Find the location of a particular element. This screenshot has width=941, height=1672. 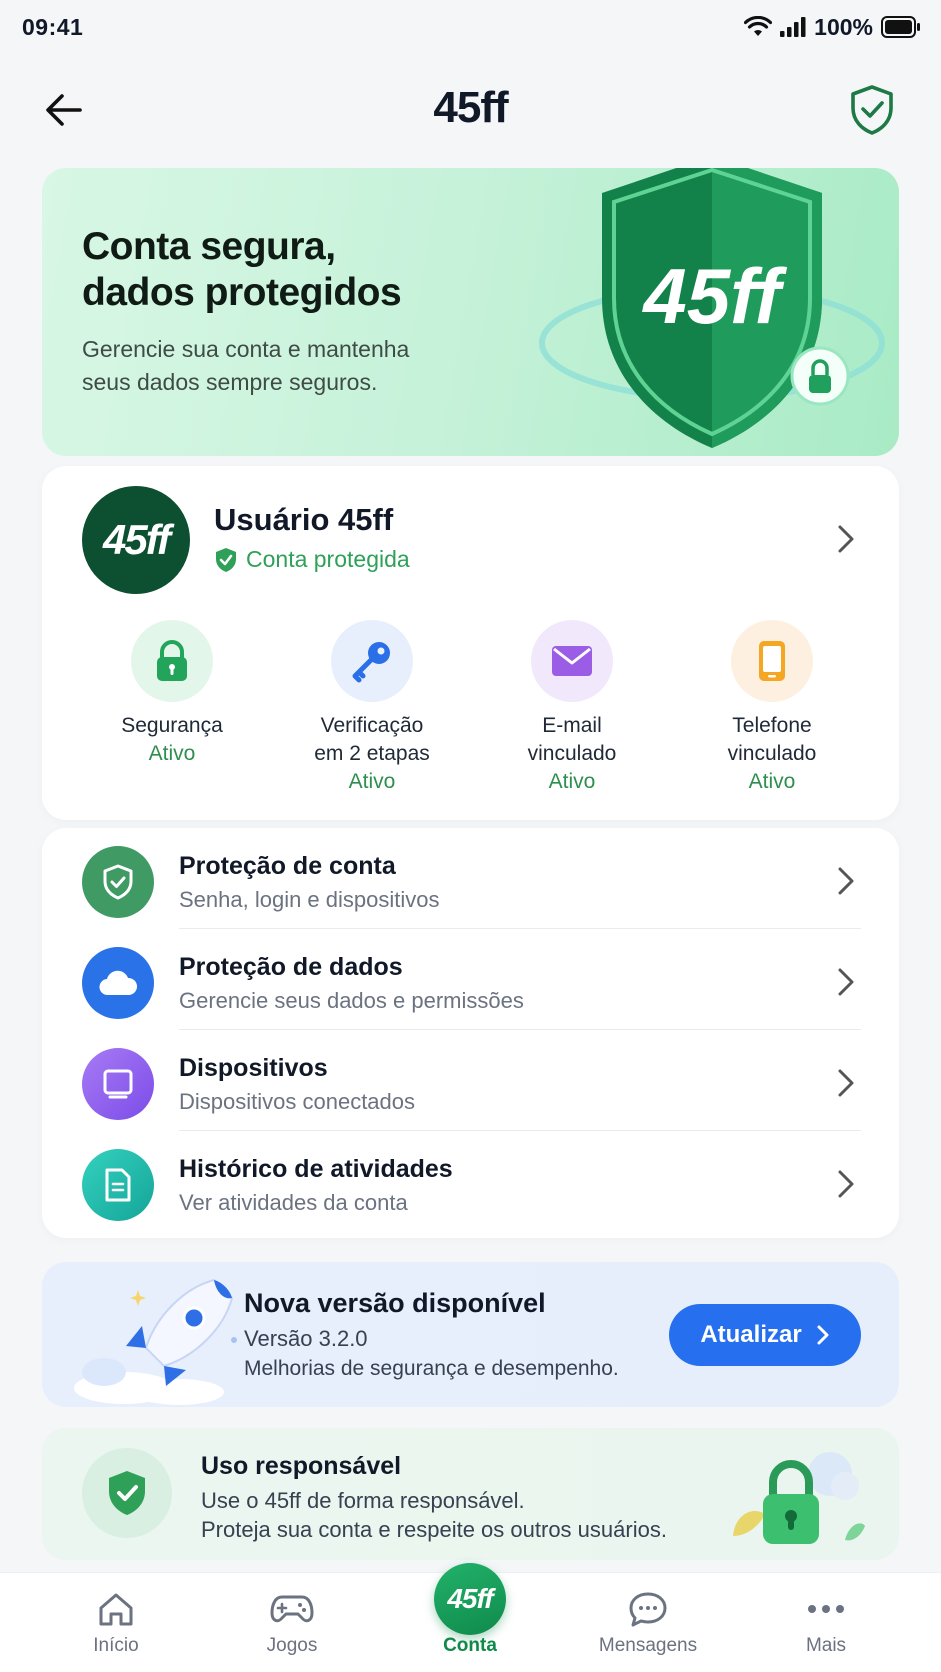

tab-label: Início is located at coordinates (116, 1645).